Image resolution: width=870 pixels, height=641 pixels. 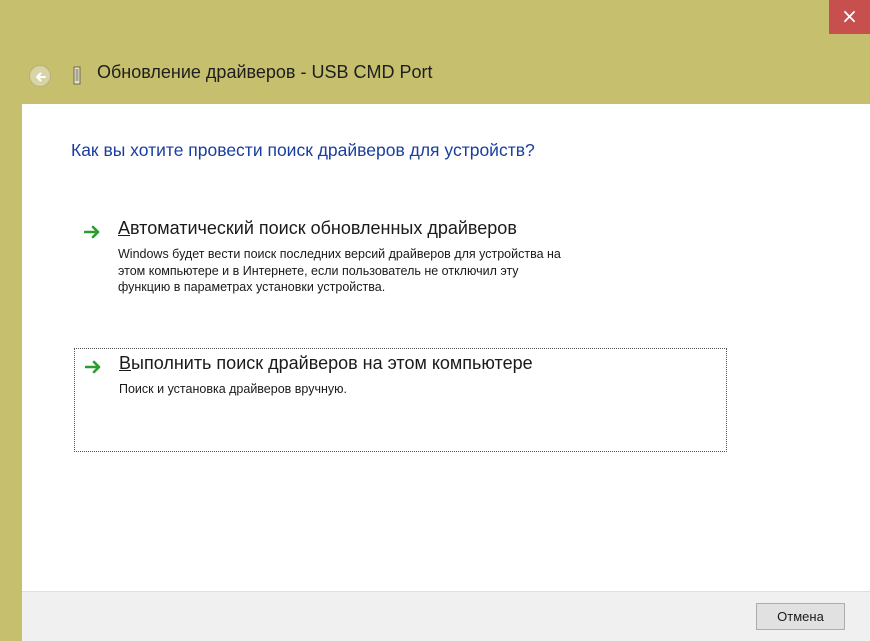 I want to click on accelerator-letter: А, so click(x=124, y=228).